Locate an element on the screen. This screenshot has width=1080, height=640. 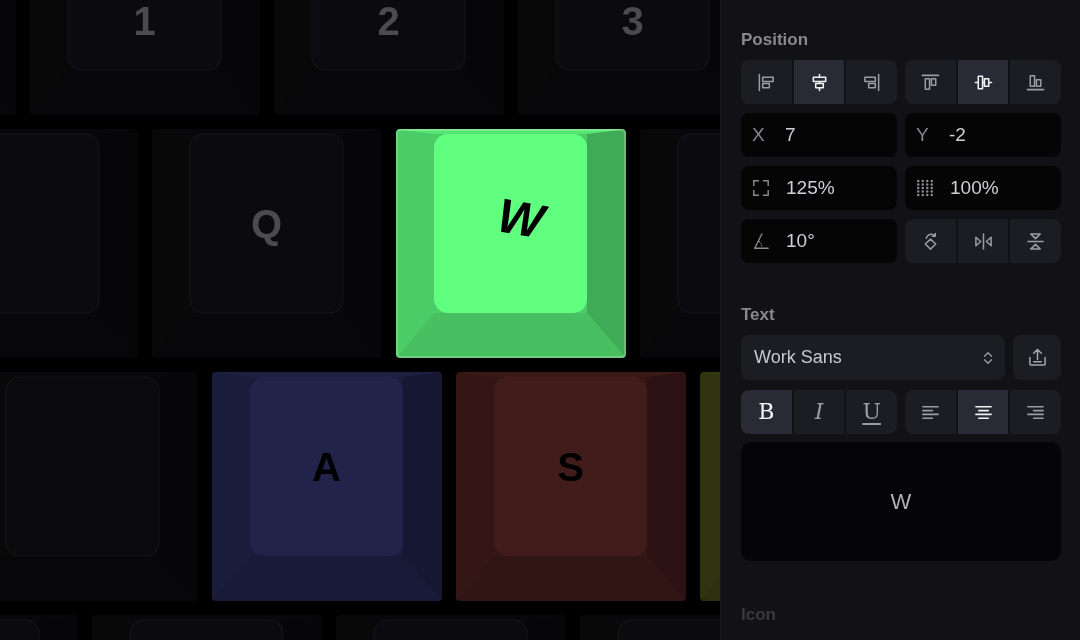
align-top-icon is located at coordinates (930, 82).